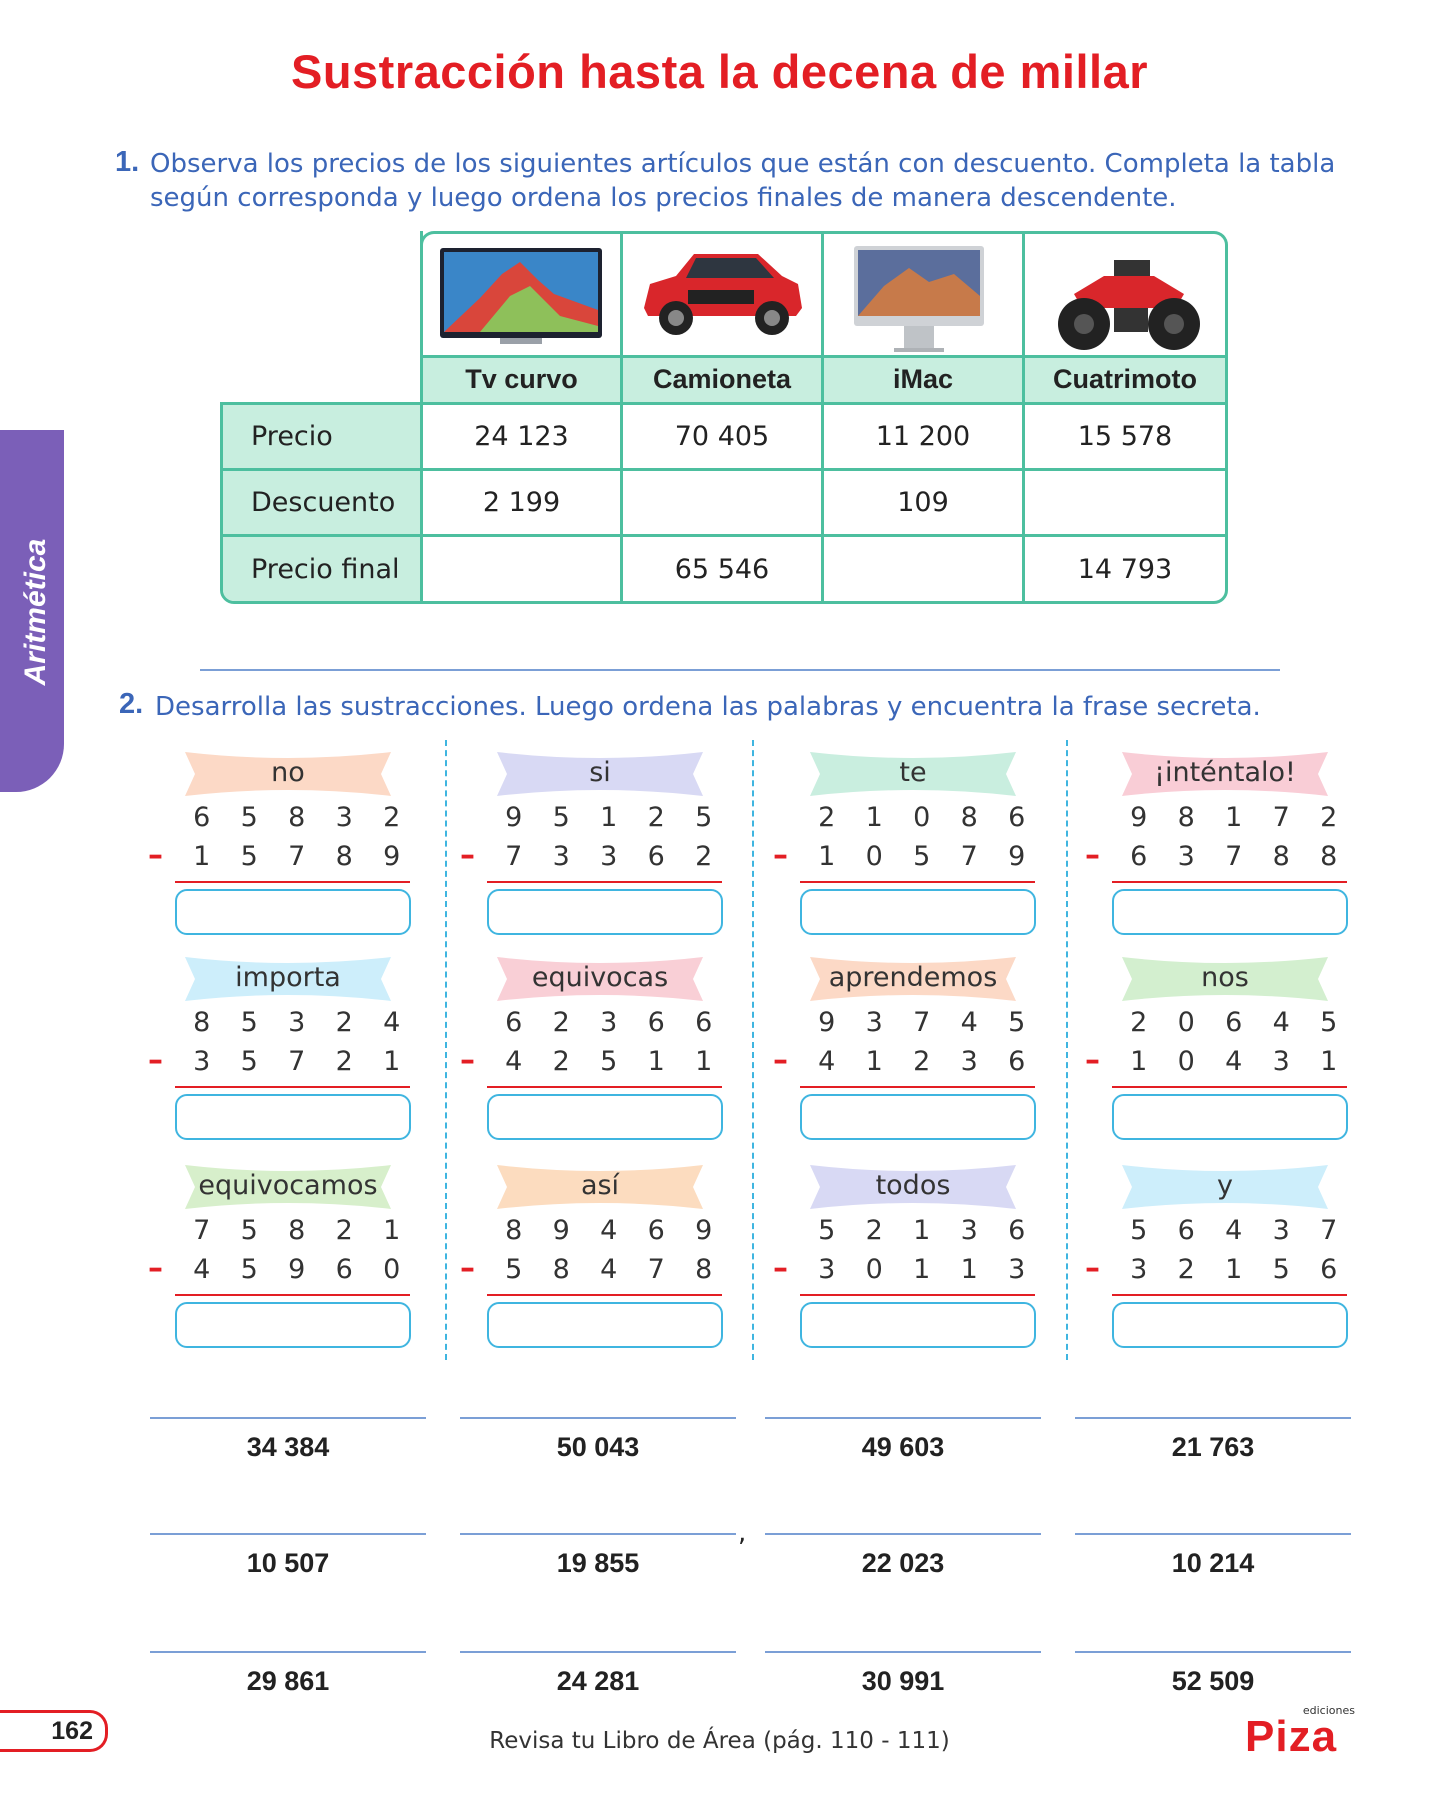  What do you see at coordinates (1125, 379) in the screenshot?
I see `column-header-cuatrimoto: Cuatrimoto` at bounding box center [1125, 379].